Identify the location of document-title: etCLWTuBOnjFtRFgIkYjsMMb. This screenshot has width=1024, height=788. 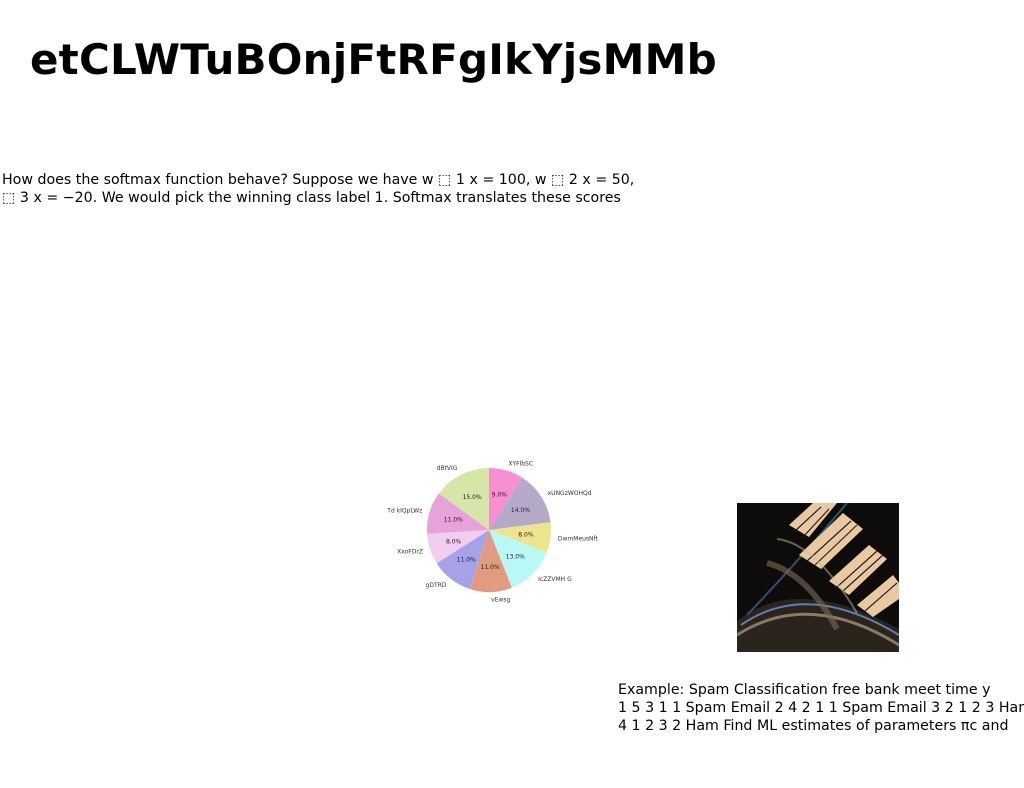
(373, 59).